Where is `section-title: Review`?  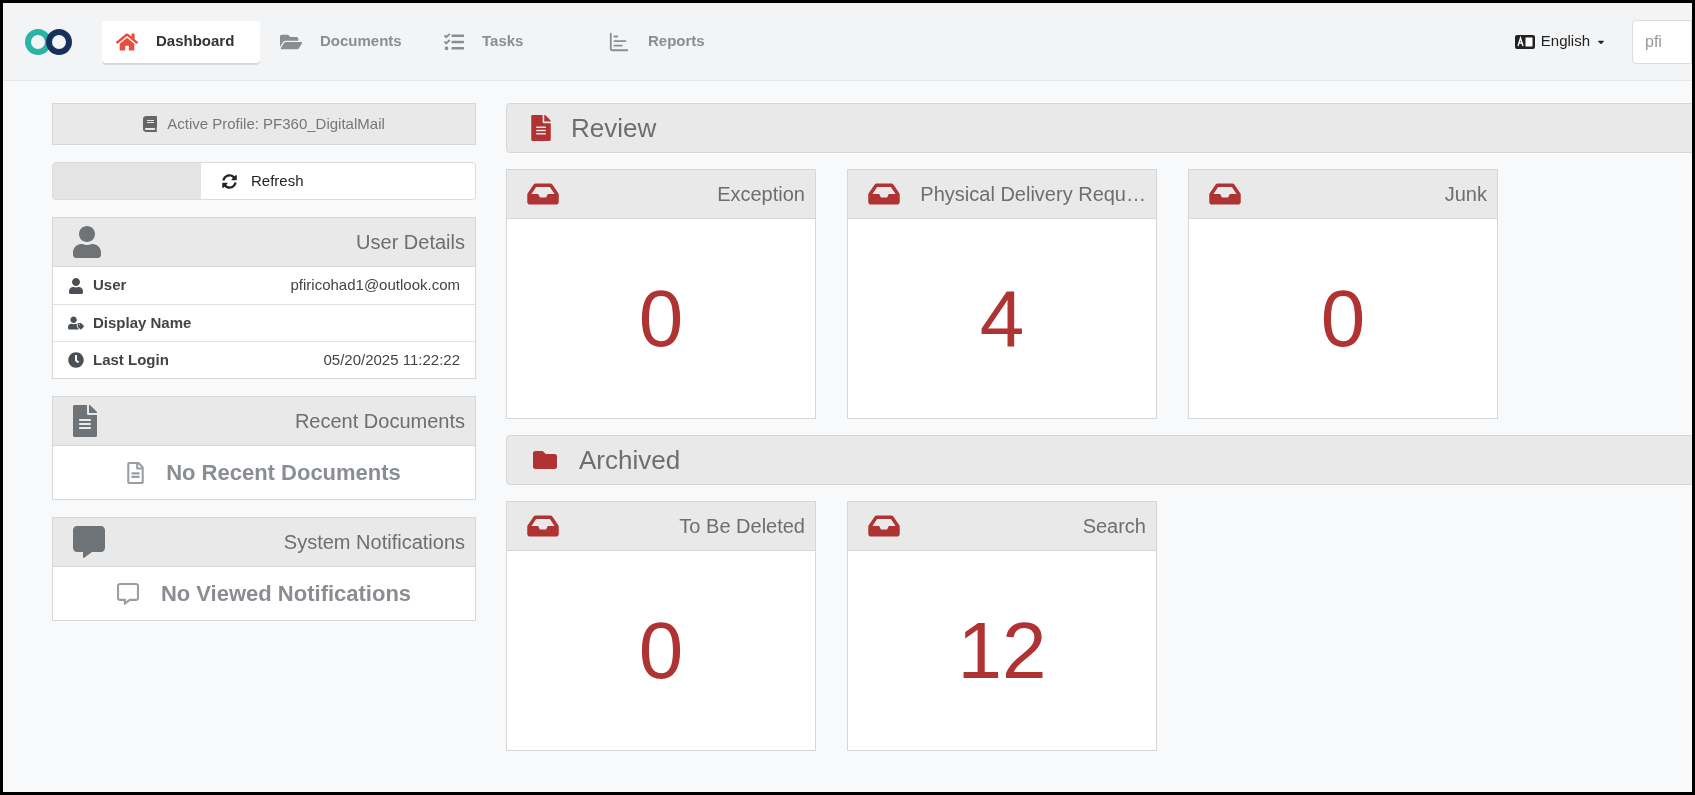
section-title: Review is located at coordinates (614, 128).